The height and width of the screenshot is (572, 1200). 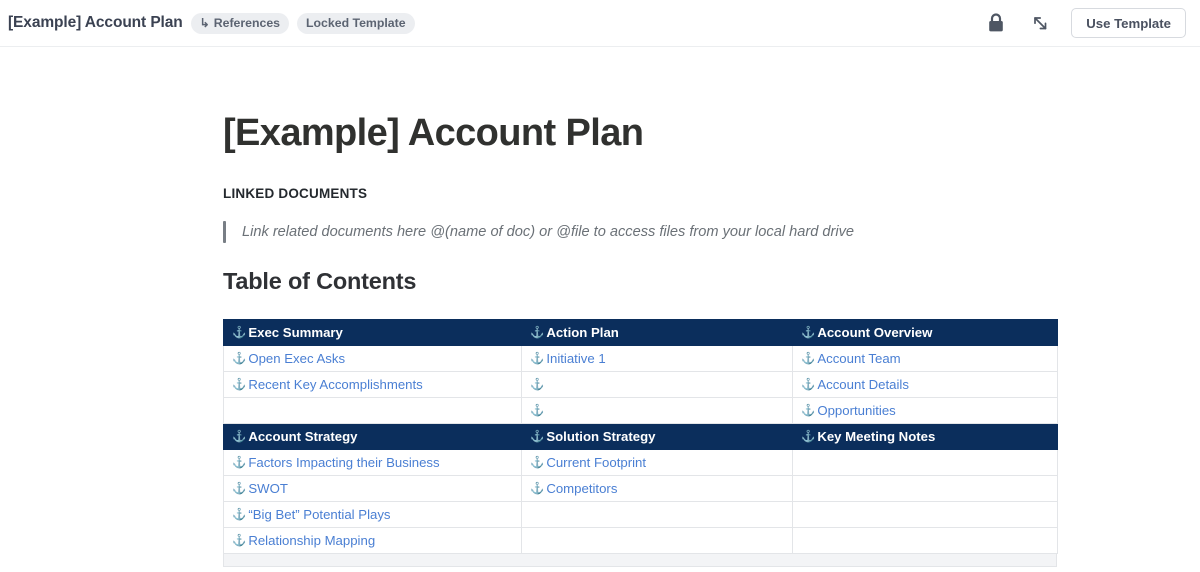 I want to click on references-chip: ↳ References, so click(x=240, y=23).